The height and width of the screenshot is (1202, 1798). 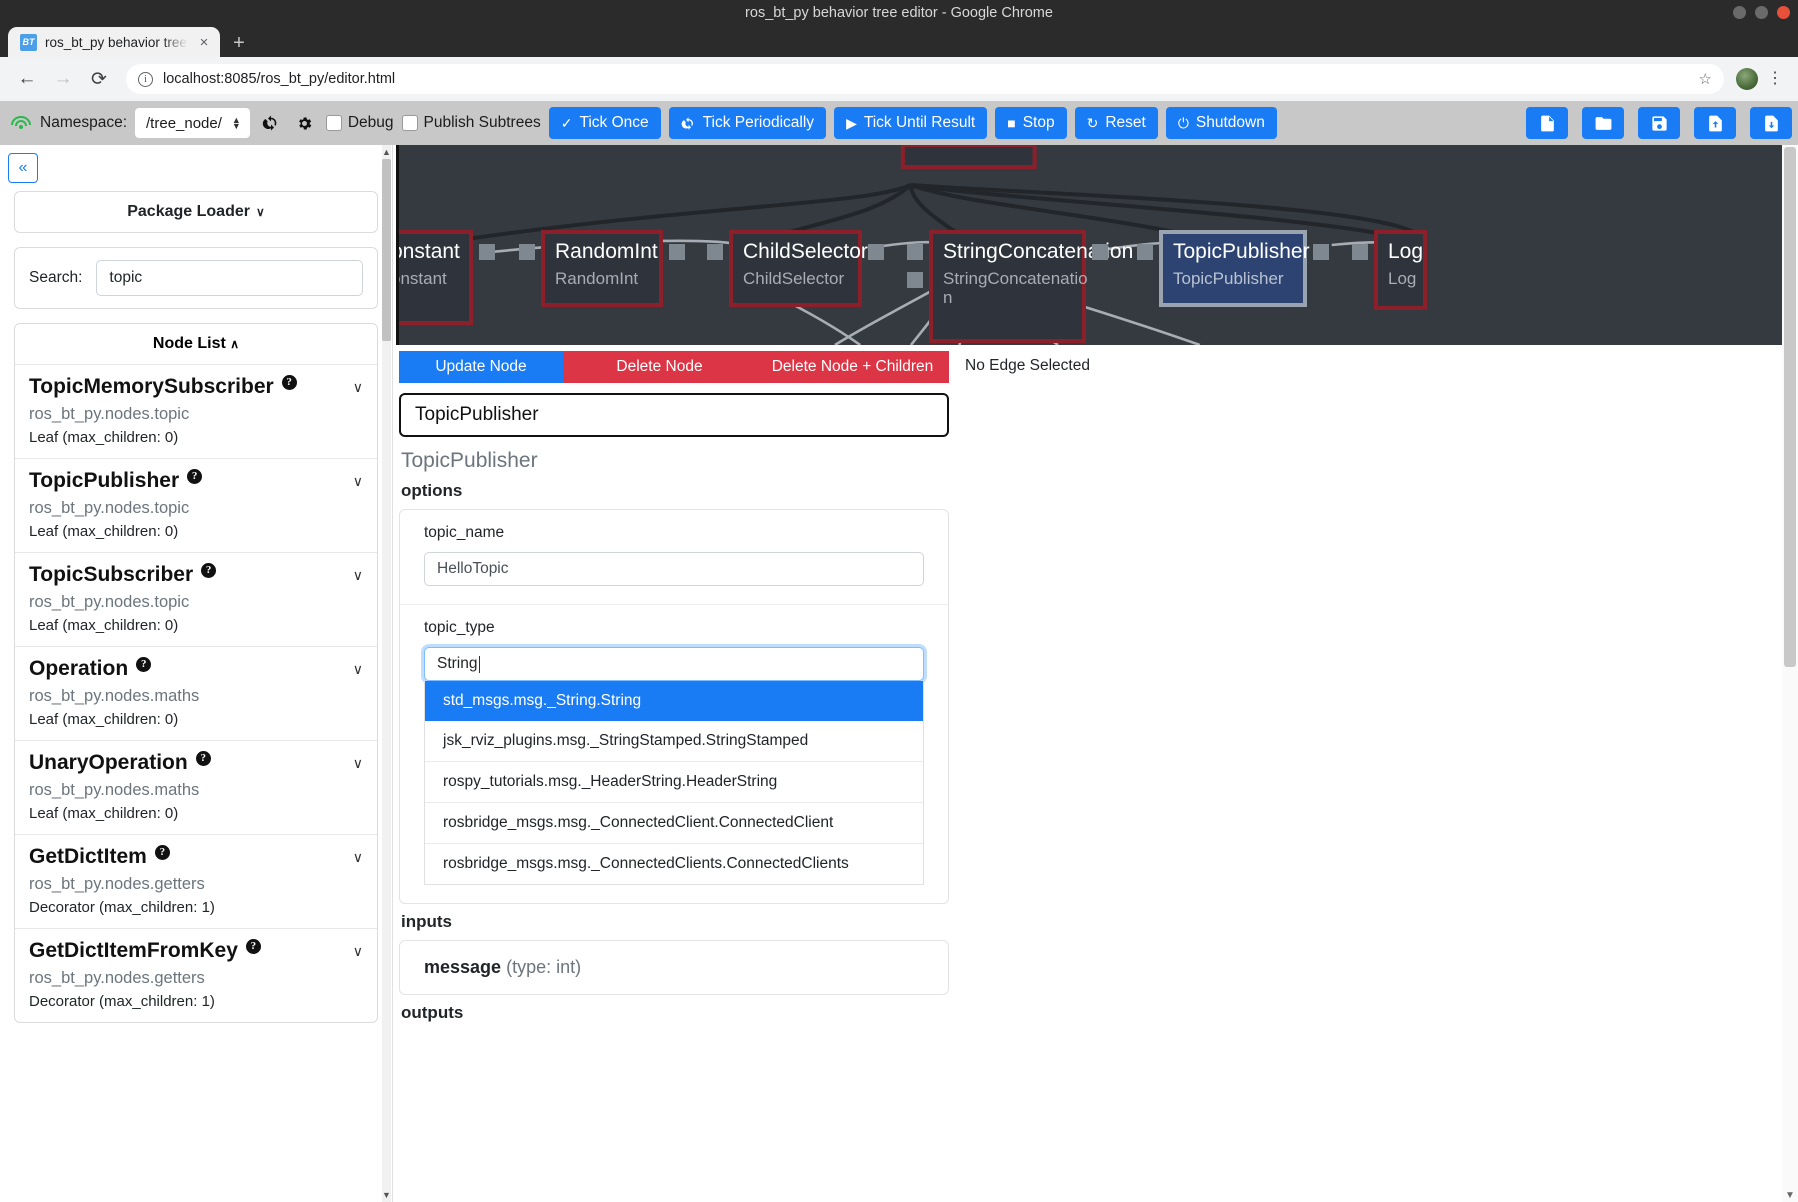 I want to click on node-item-kind: Leaf (max_children: 0), so click(x=104, y=437).